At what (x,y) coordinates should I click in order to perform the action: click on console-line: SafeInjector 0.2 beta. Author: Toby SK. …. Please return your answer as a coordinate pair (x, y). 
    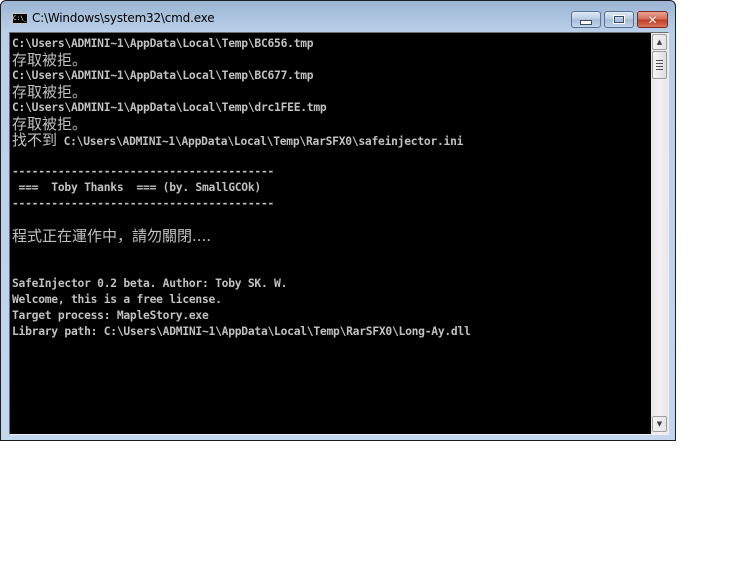
    Looking at the image, I should click on (150, 283).